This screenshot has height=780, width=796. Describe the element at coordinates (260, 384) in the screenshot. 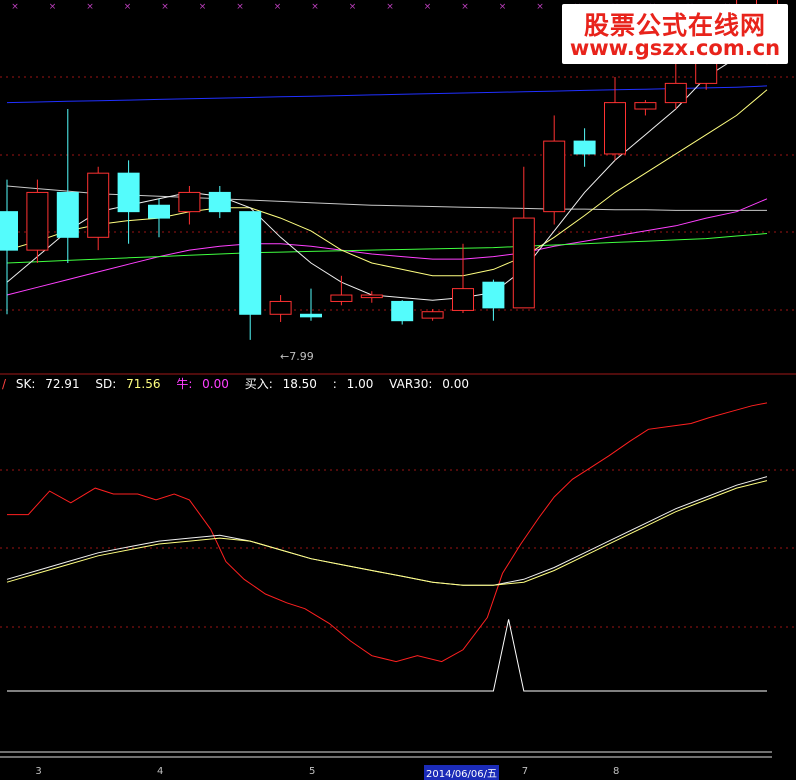

I see `legend-buy-label: 买入:` at that location.